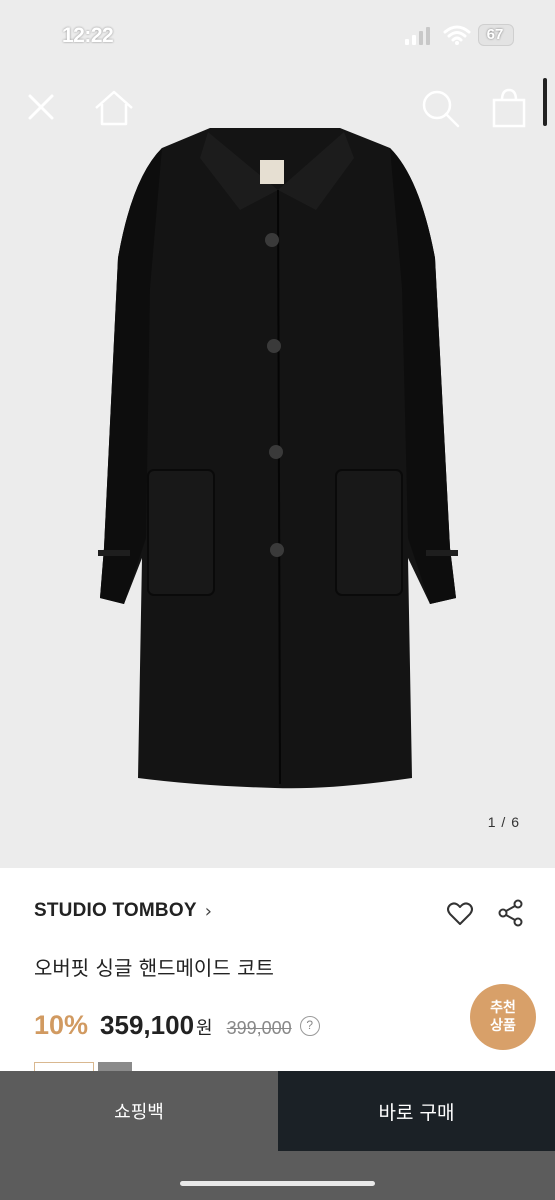  I want to click on close-button, so click(42, 108).